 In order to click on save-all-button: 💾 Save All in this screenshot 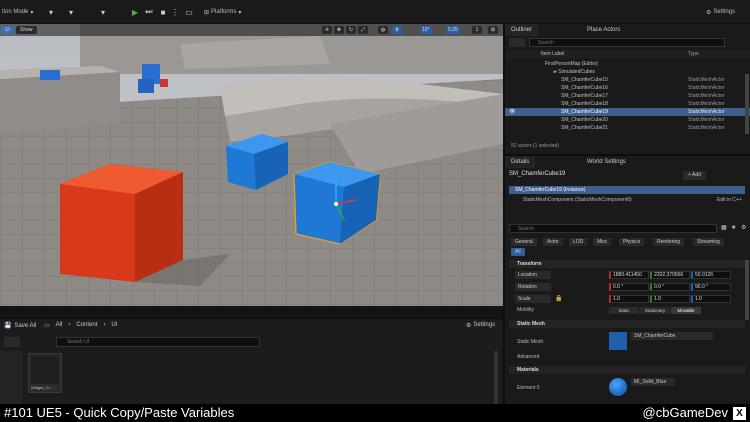, I will do `click(20, 326)`.